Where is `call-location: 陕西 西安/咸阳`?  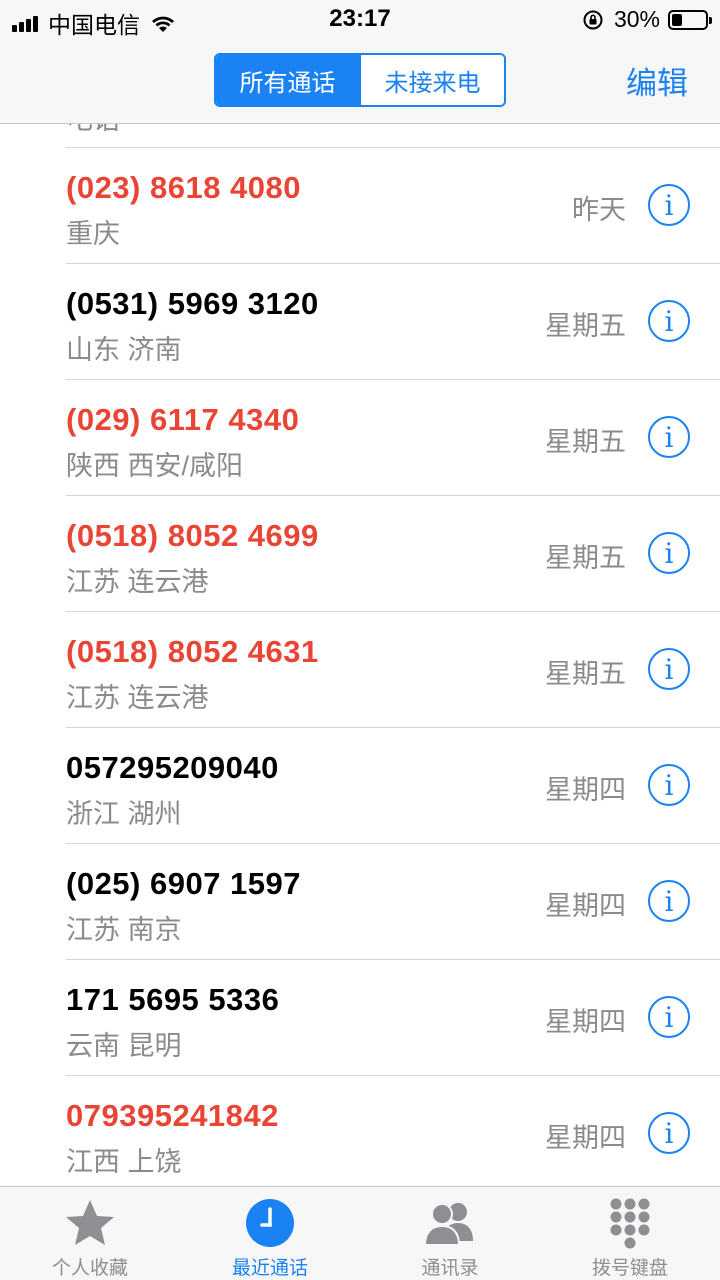 call-location: 陕西 西安/咸阳 is located at coordinates (155, 466).